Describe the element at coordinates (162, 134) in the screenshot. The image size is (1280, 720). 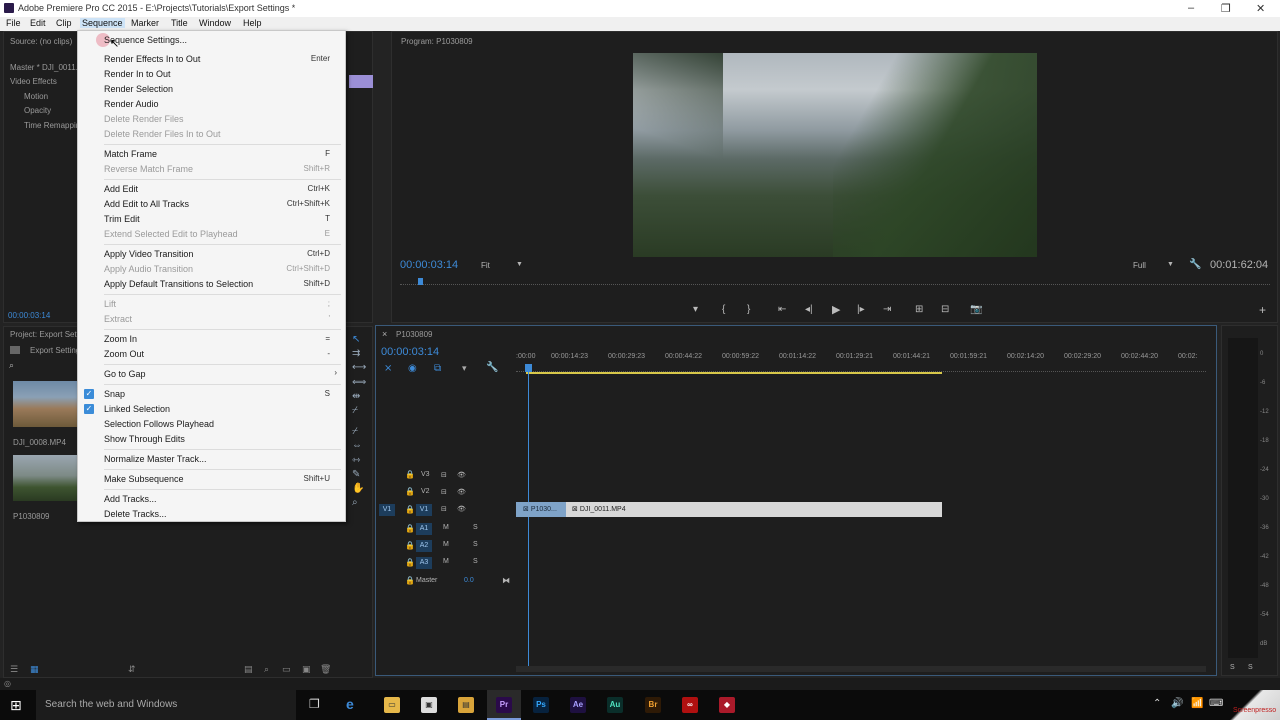
I see `menu-delete-render-in-out: Delete Render Files In to Out` at that location.